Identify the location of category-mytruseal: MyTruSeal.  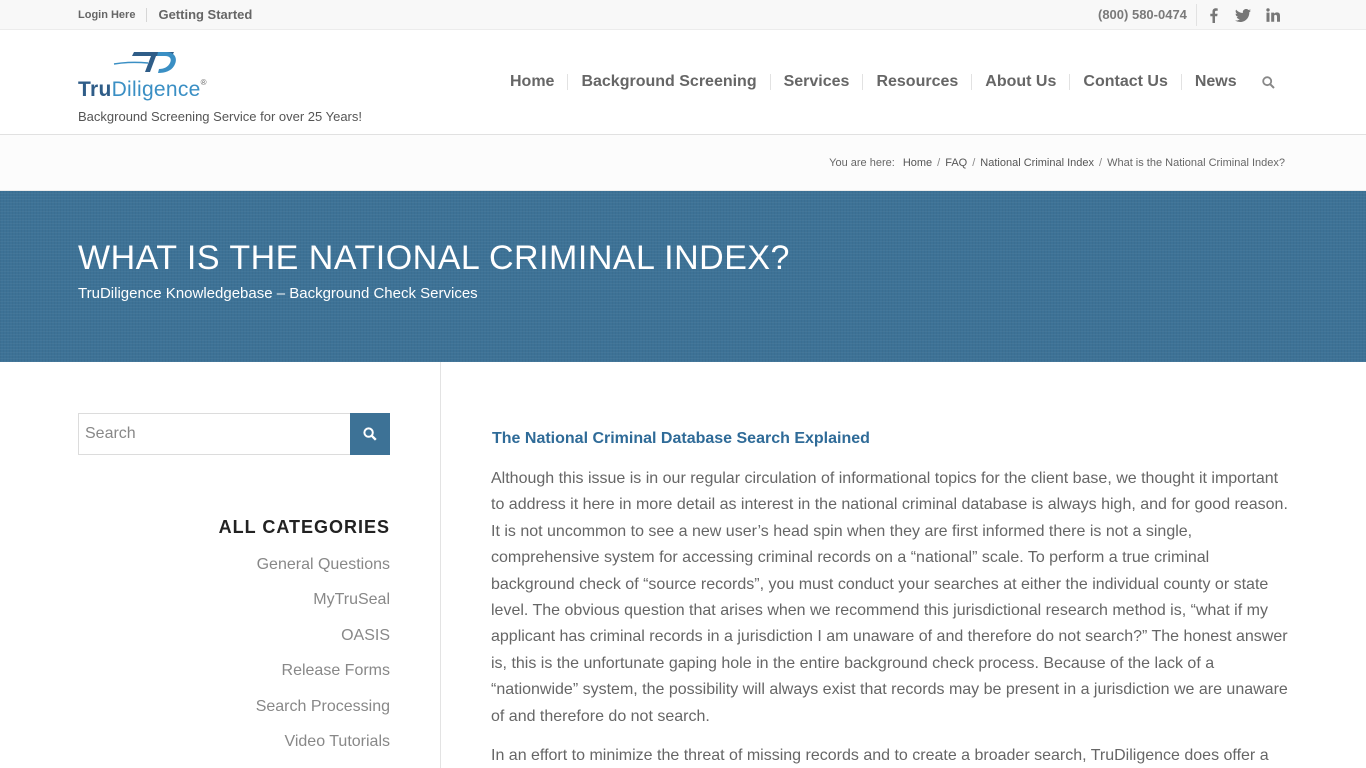
(351, 599).